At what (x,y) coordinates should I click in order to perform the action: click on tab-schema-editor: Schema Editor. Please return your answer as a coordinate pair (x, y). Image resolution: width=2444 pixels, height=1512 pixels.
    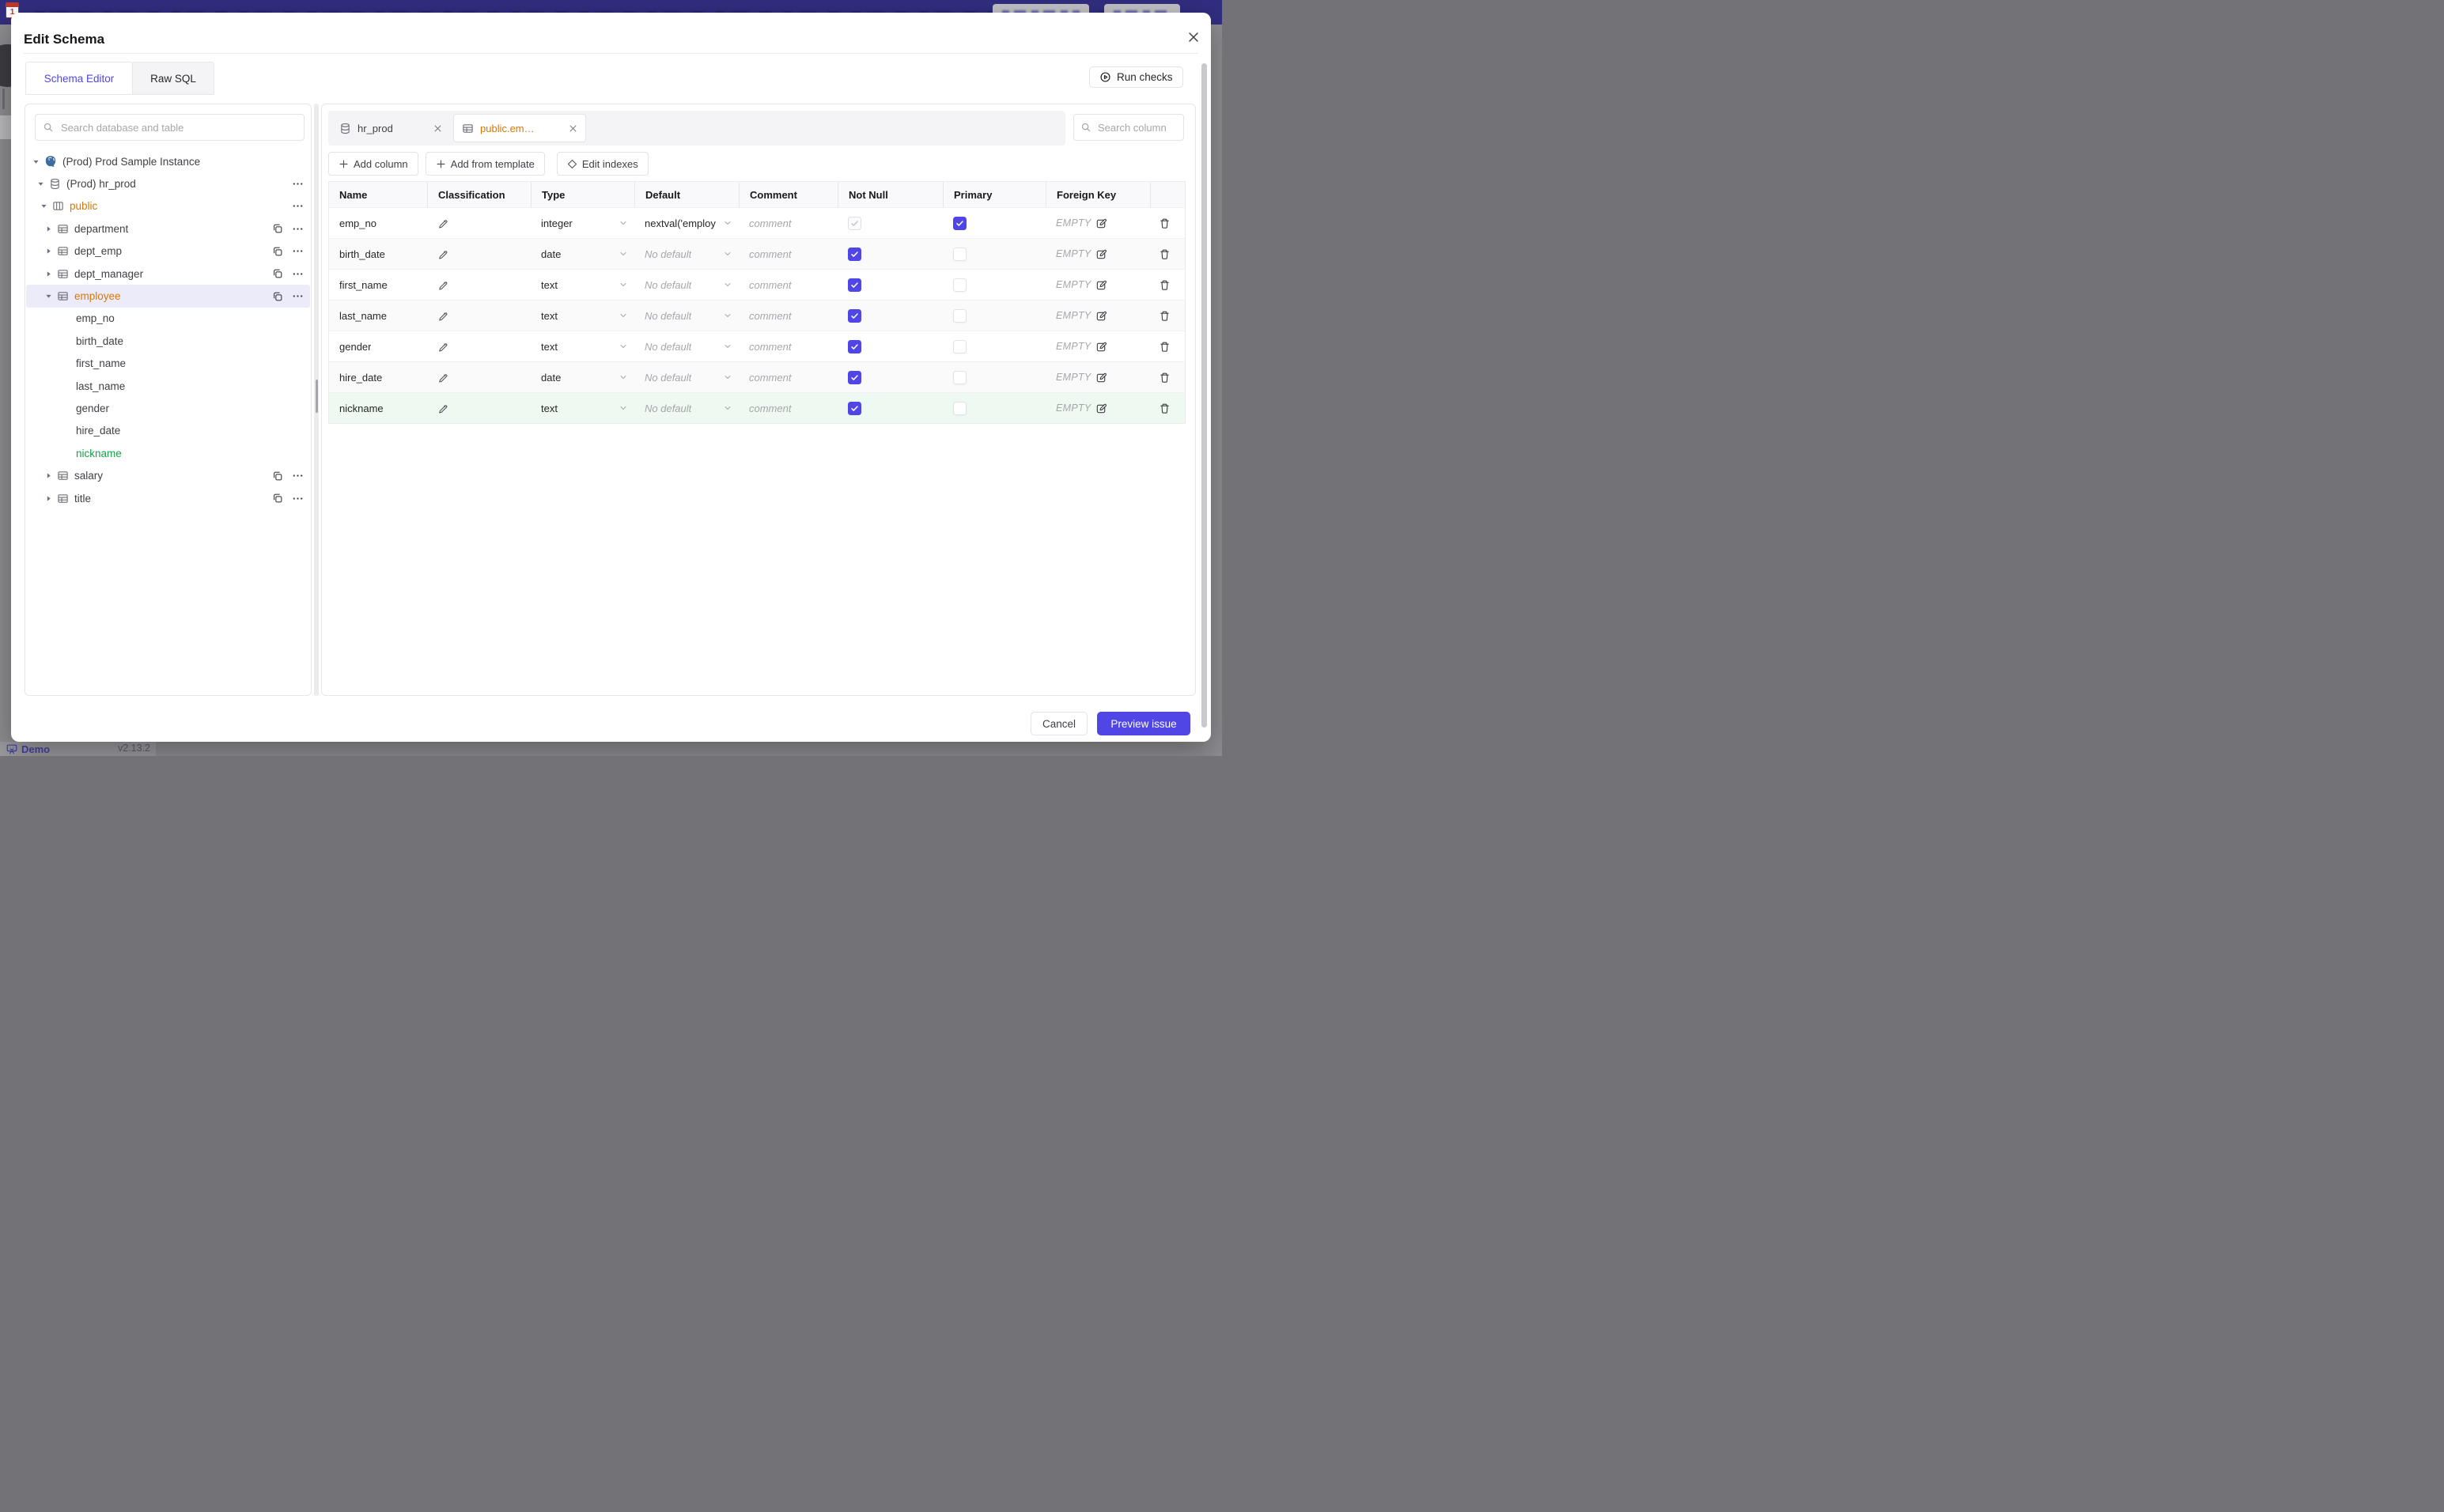
    Looking at the image, I should click on (79, 78).